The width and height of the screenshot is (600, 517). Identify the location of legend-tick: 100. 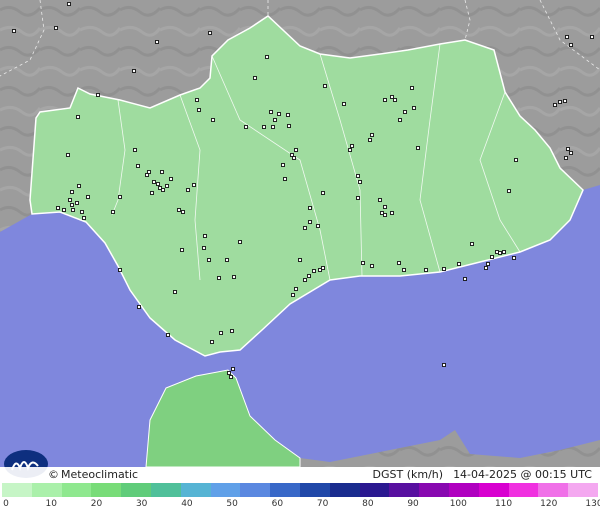
(458, 504).